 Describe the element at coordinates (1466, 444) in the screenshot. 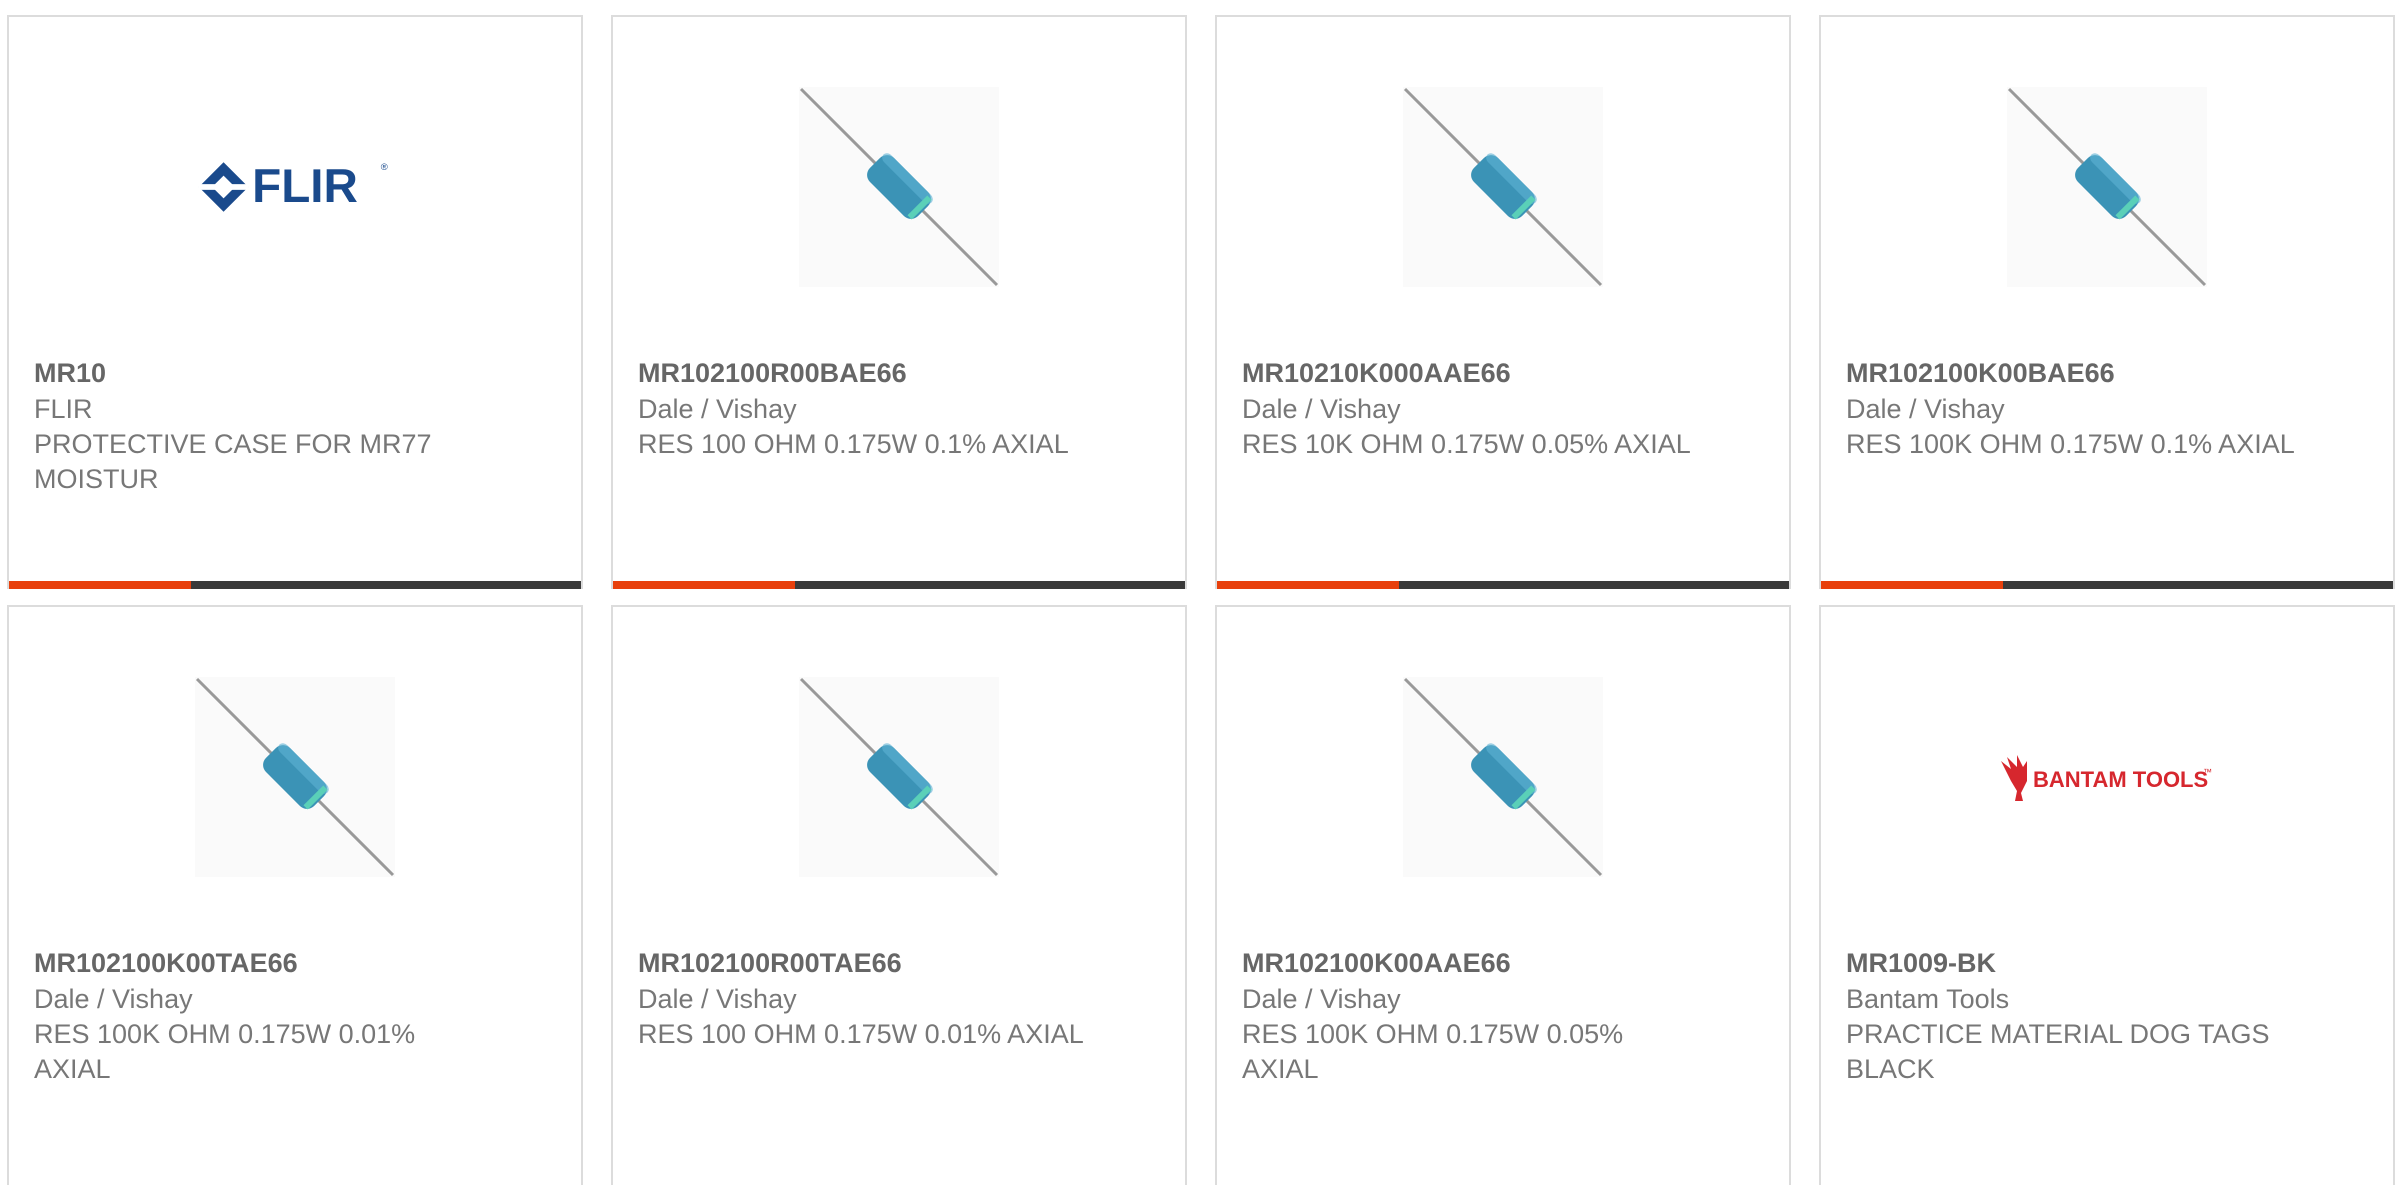

I see `description: RES 10K OHM 0.175W 0.05% AXIAL` at that location.